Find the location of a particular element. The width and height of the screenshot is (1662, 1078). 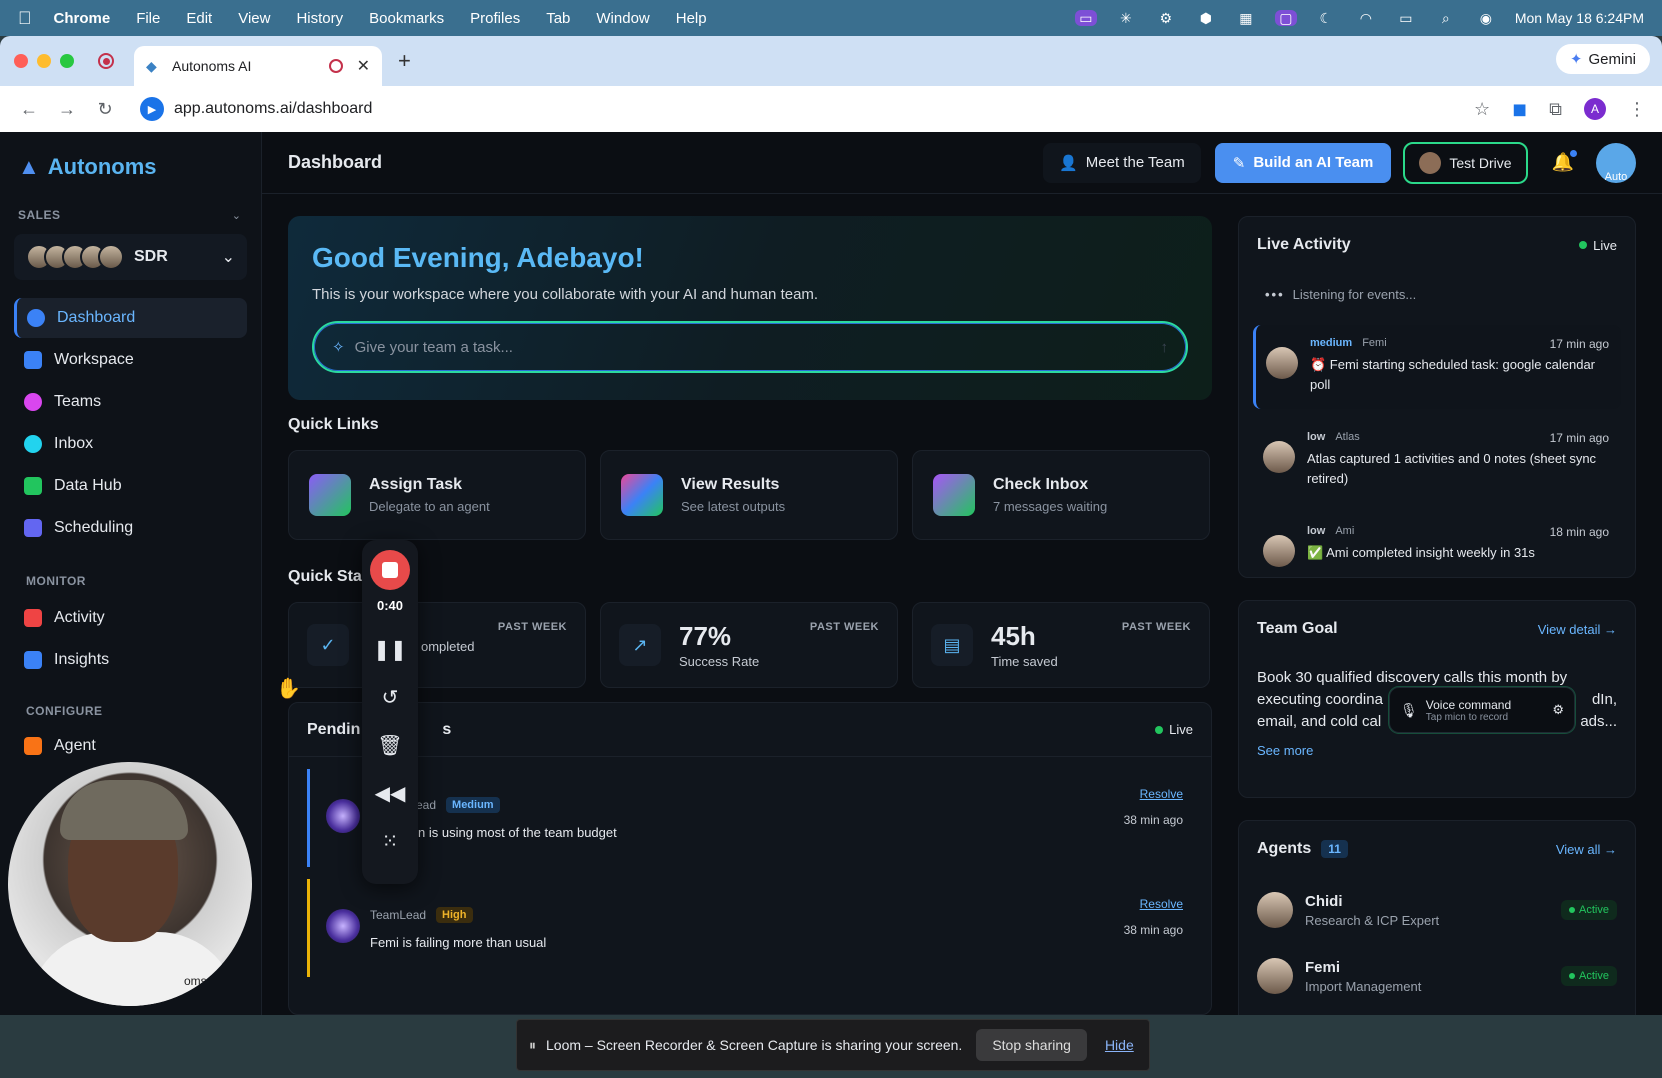

sidebar-item-teams: Teams is located at coordinates (130, 402).